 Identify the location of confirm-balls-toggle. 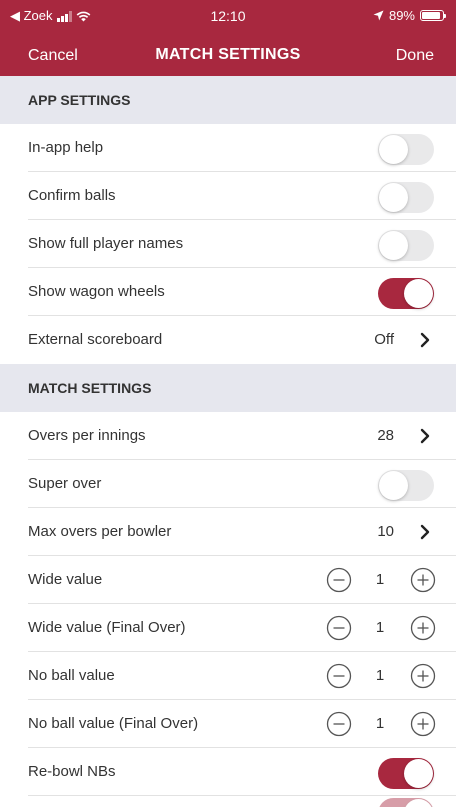
(406, 197).